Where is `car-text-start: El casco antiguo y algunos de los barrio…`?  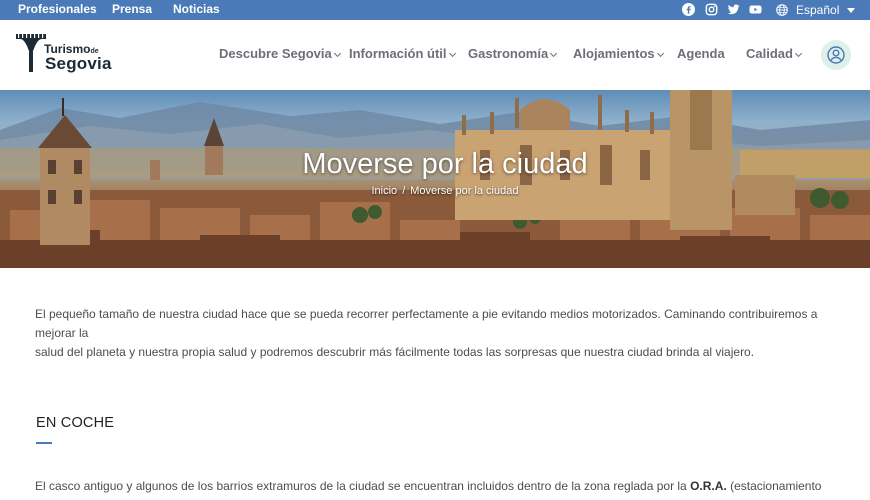 car-text-start: El casco antiguo y algunos de los barrio… is located at coordinates (363, 486).